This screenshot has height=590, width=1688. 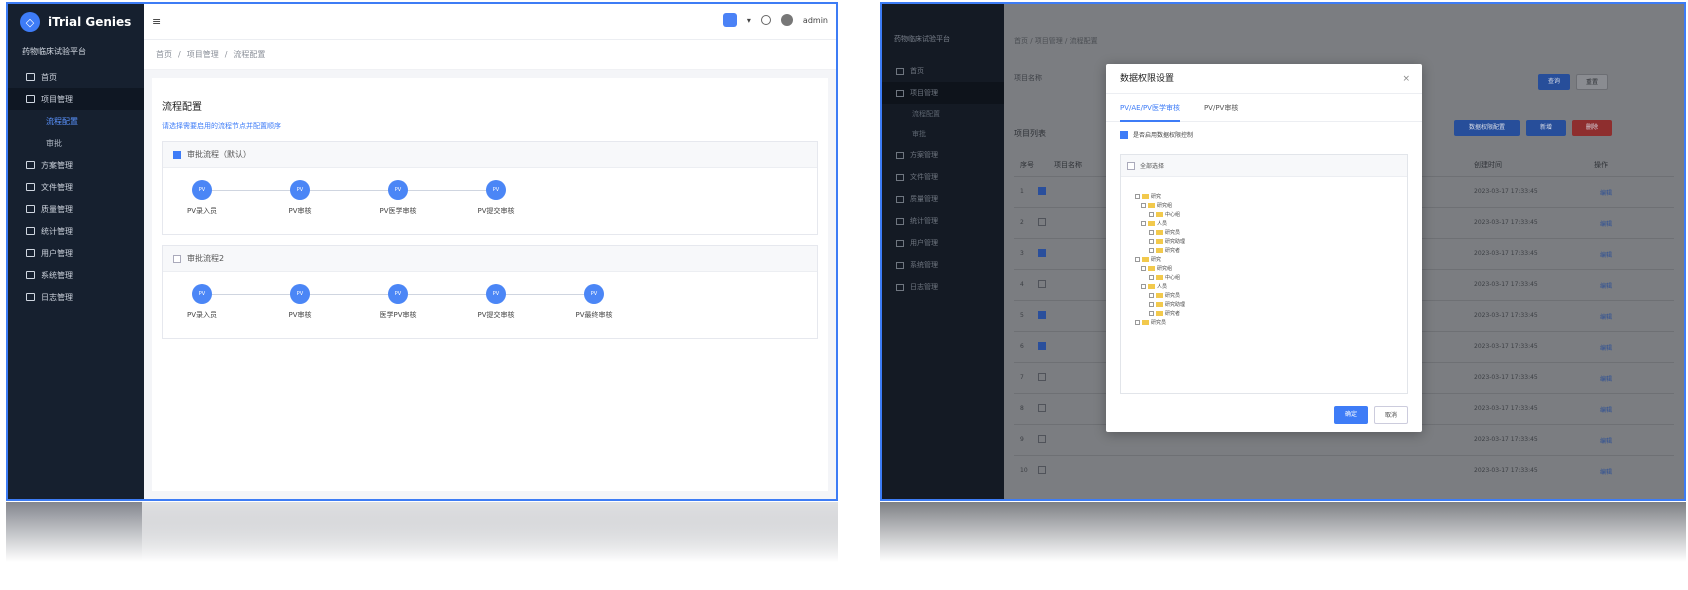 What do you see at coordinates (156, 21) in the screenshot?
I see `hamburger-icon: ≡` at bounding box center [156, 21].